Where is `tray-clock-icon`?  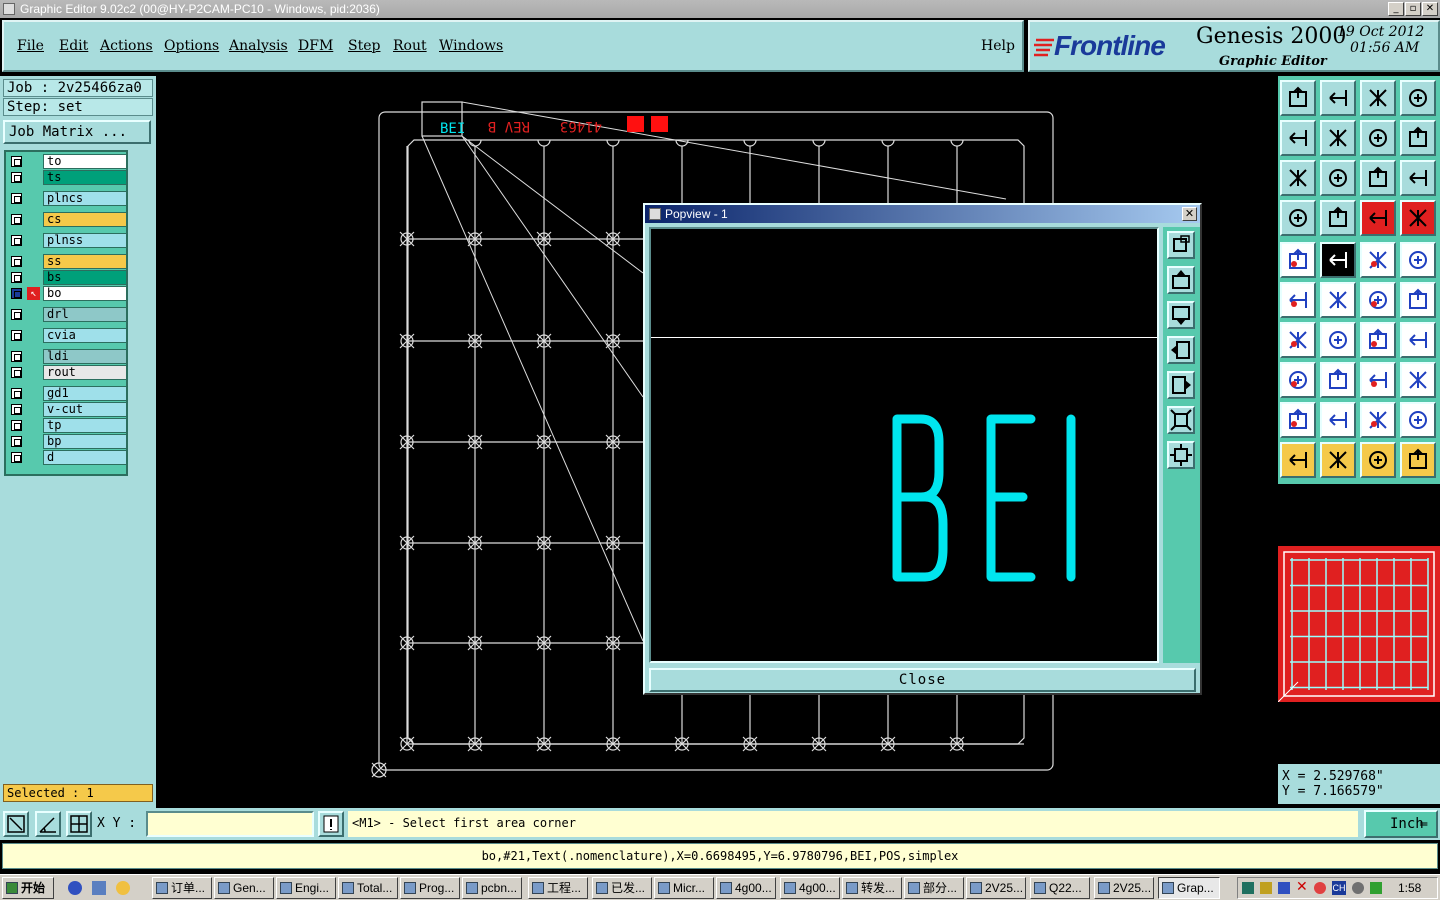 tray-clock-icon is located at coordinates (1358, 888).